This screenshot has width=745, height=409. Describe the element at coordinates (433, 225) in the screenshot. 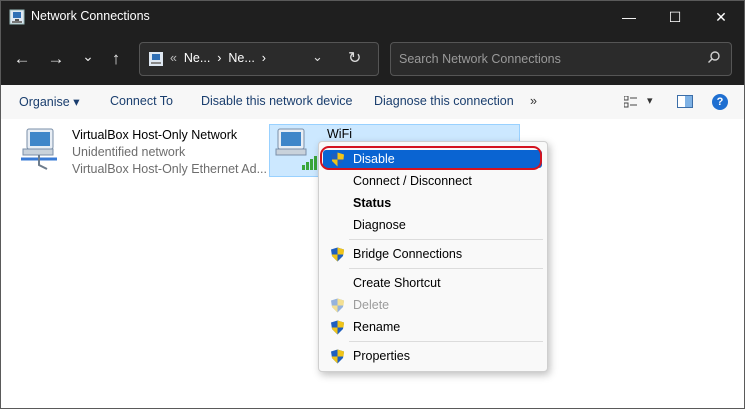

I see `menu-item-diagnose: Diagnose` at that location.